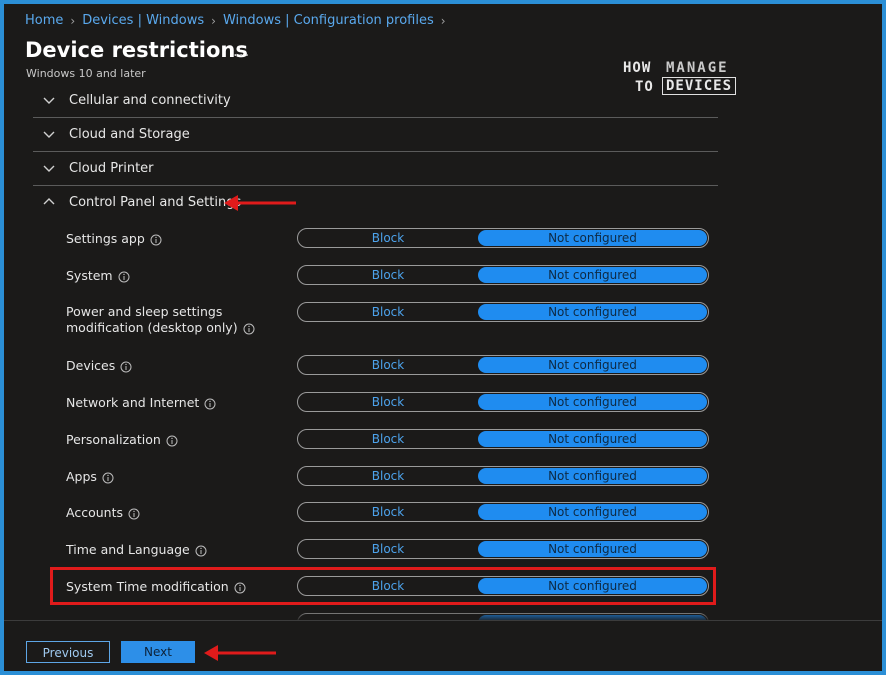  Describe the element at coordinates (176, 513) in the screenshot. I see `setting-label: Accounts` at that location.